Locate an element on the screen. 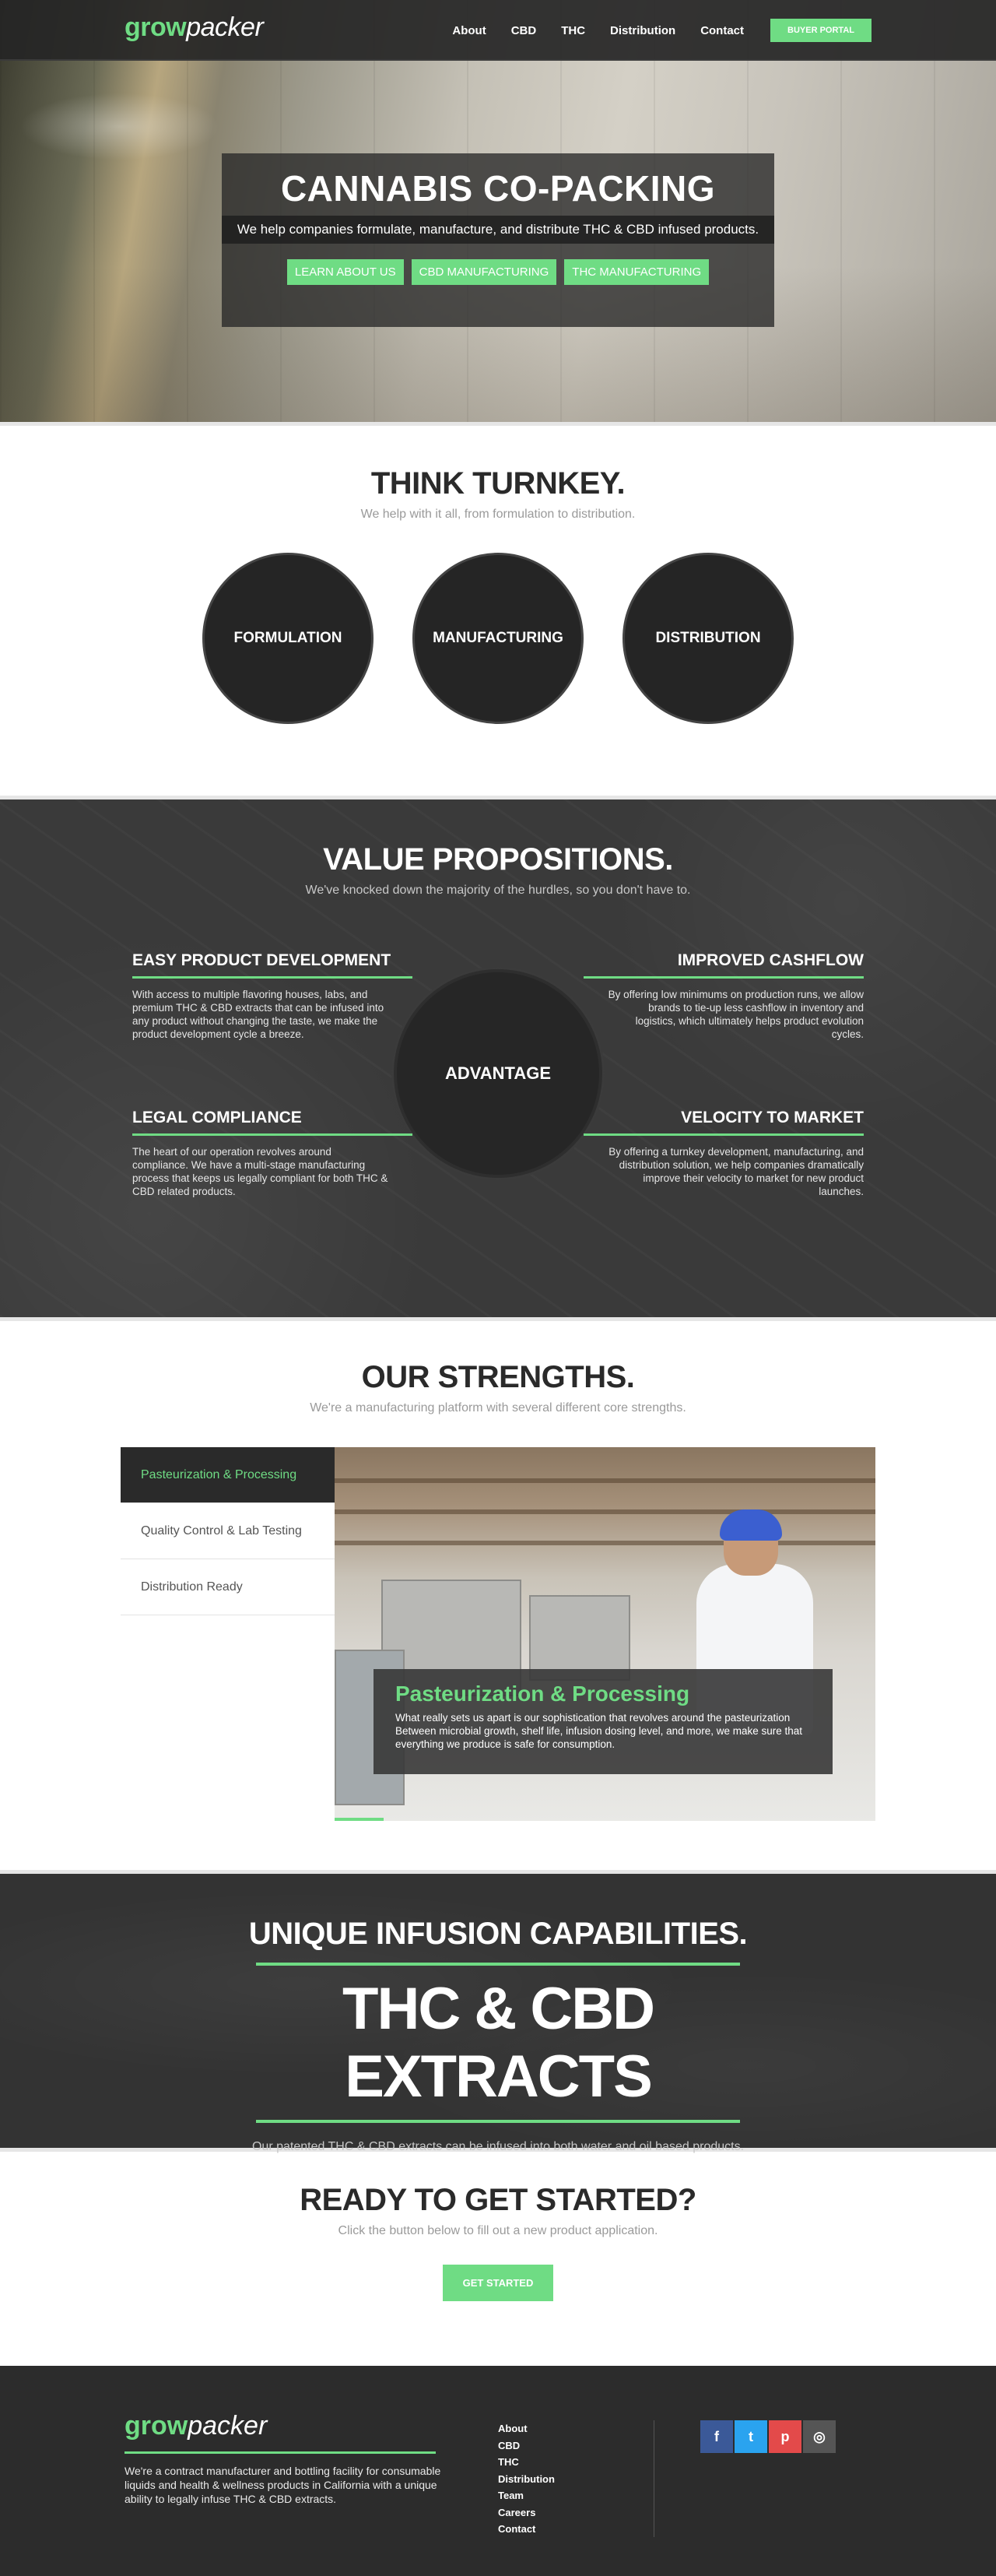  nav-cbd: CBD is located at coordinates (524, 31).